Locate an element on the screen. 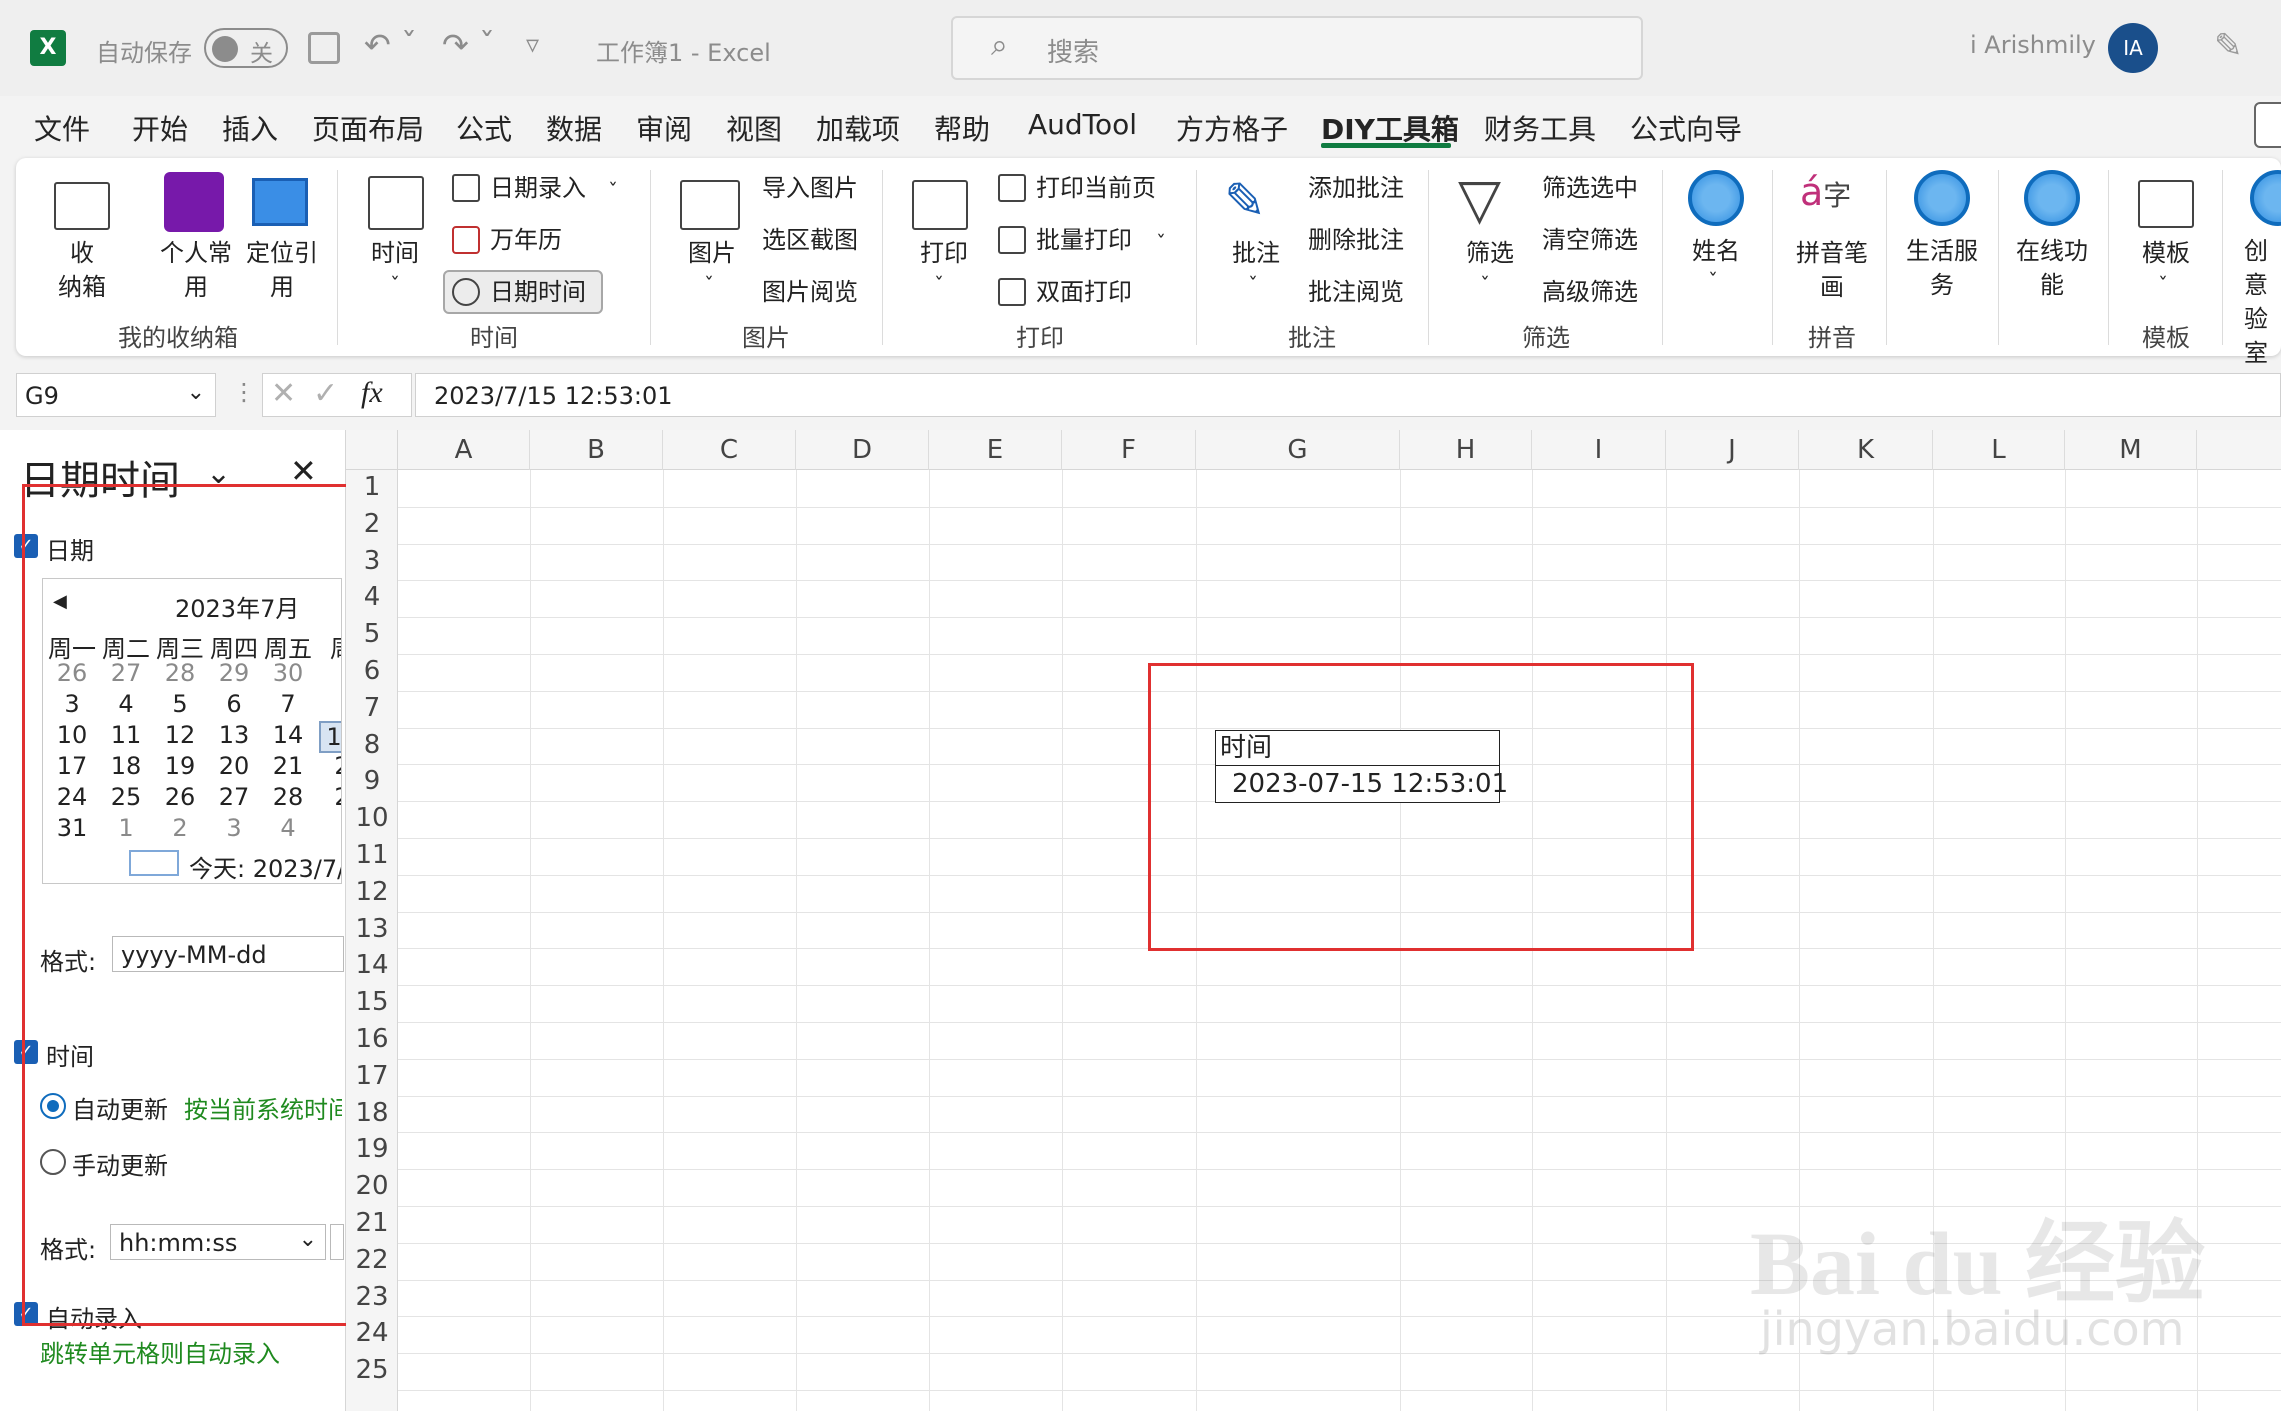 This screenshot has width=2281, height=1411. row-header-23: 23 is located at coordinates (372, 1297).